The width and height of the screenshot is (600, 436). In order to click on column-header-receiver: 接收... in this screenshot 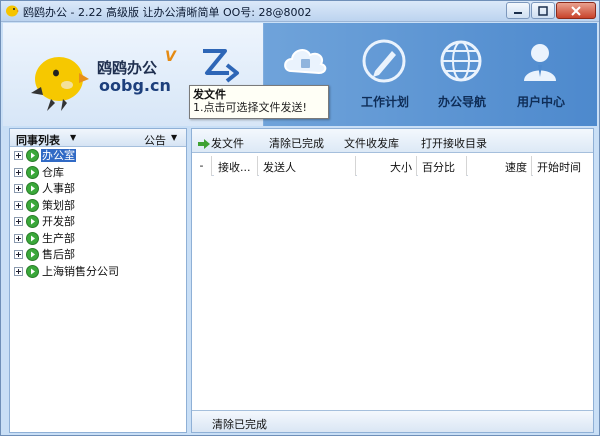, I will do `click(236, 166)`.